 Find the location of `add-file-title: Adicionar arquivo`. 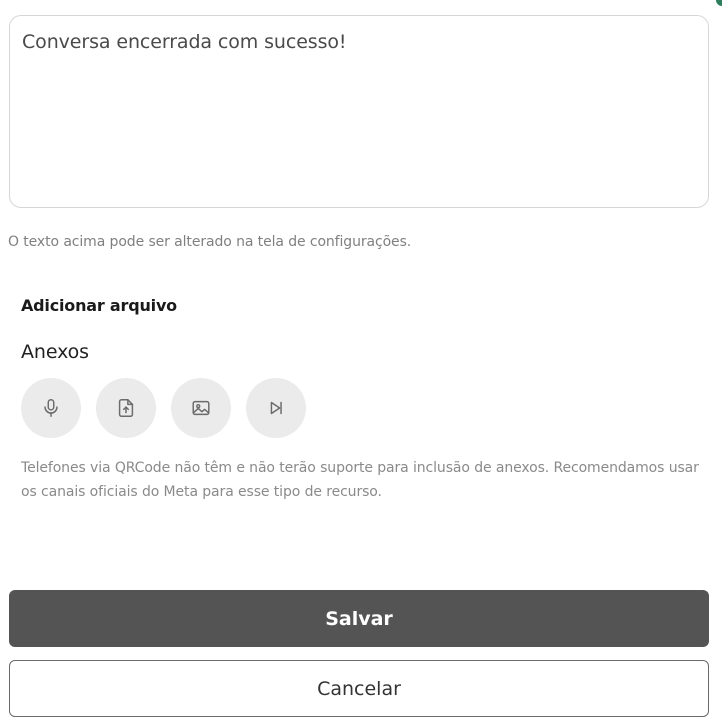

add-file-title: Adicionar arquivo is located at coordinates (99, 305).